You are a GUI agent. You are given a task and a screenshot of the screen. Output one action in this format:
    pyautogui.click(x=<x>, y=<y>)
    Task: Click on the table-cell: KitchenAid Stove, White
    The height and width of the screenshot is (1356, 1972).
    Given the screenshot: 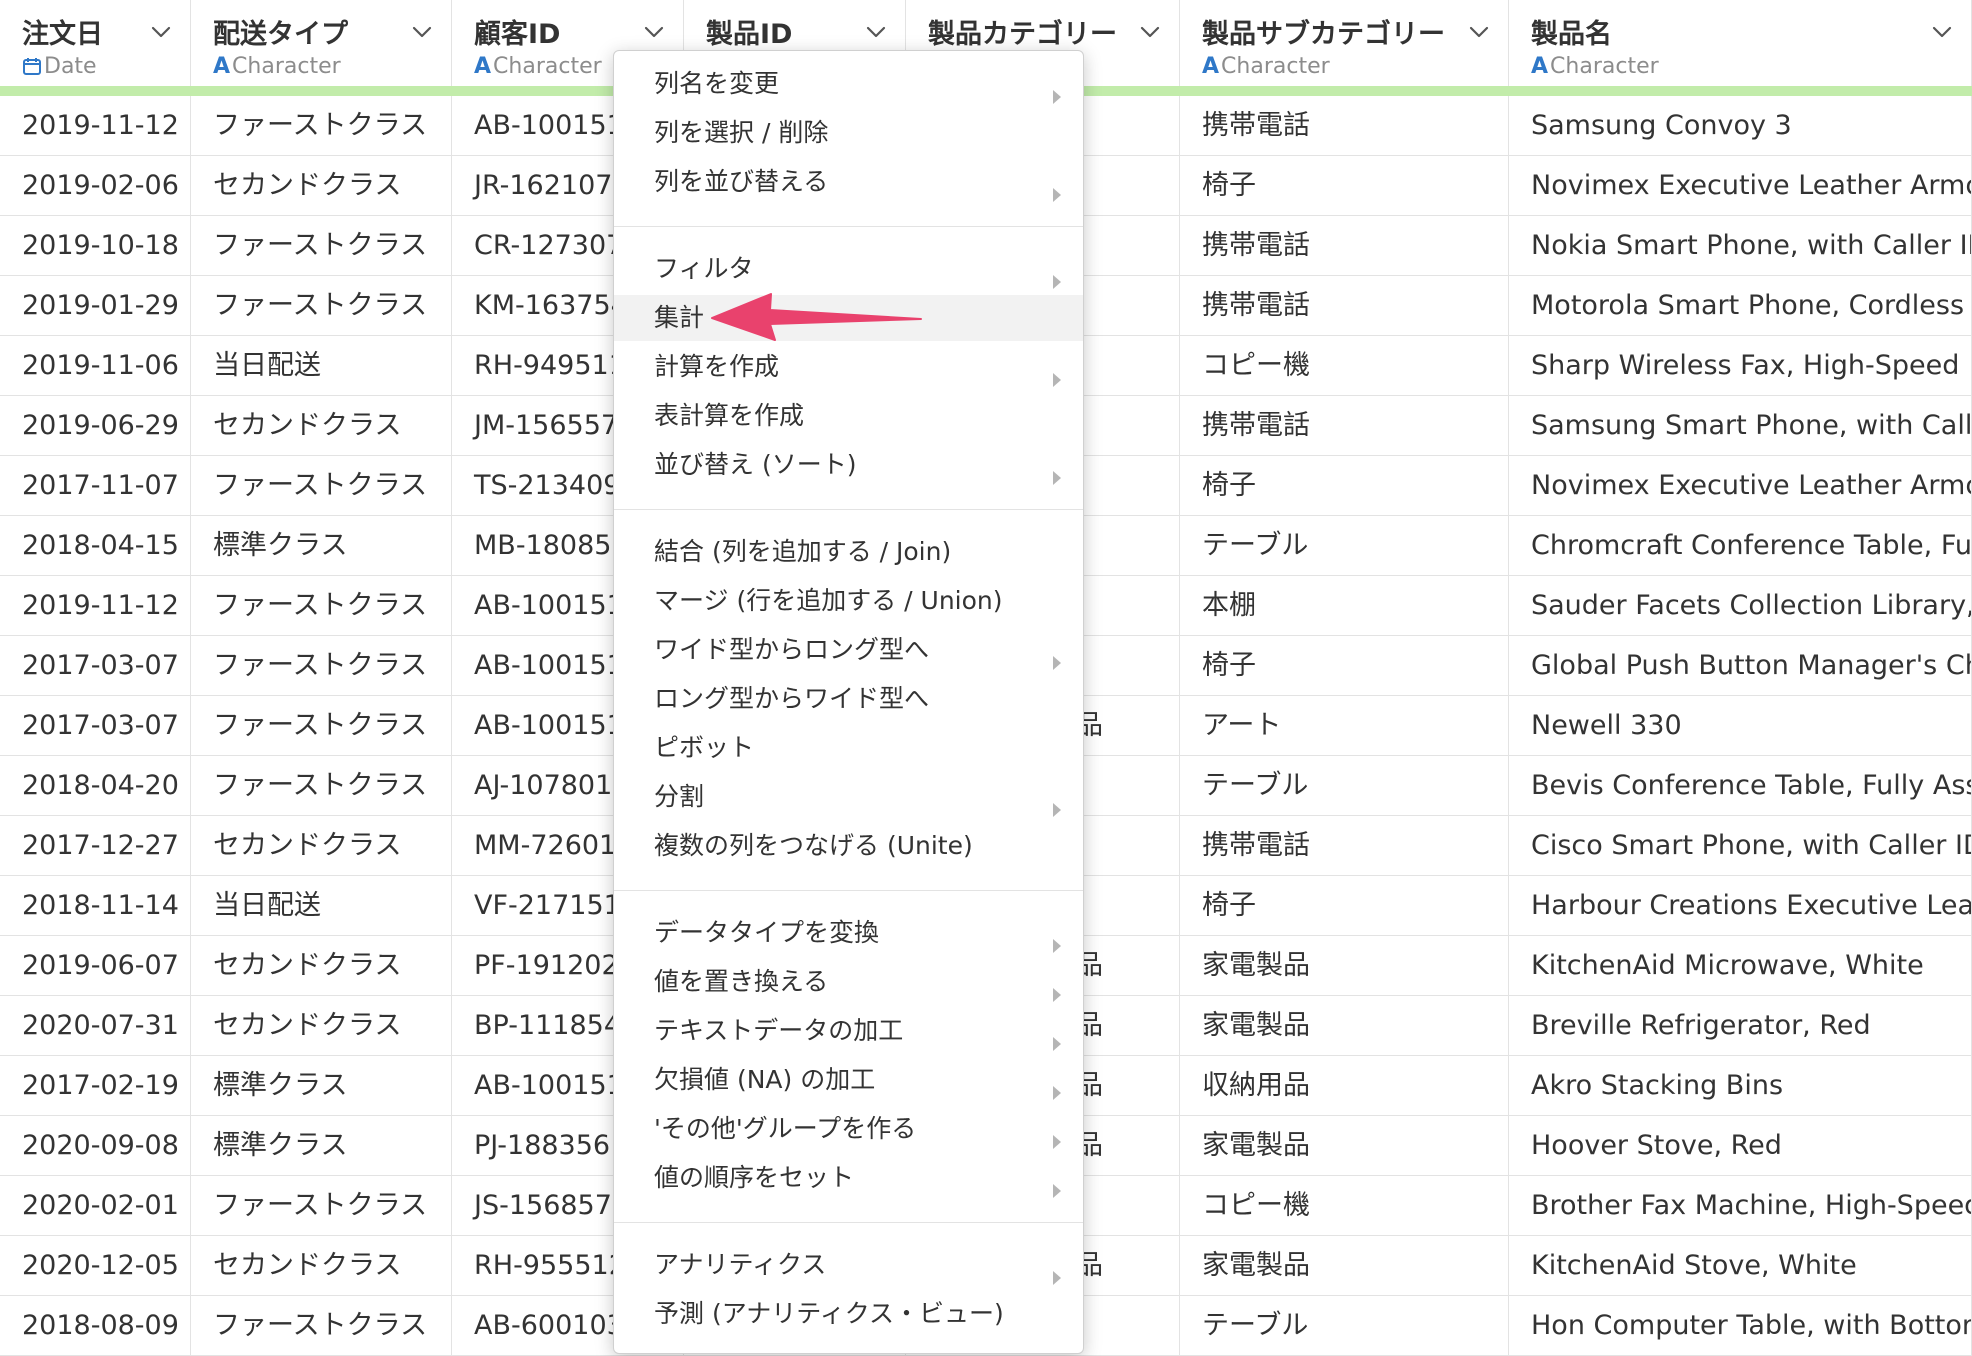 What is the action you would take?
    pyautogui.click(x=1740, y=1265)
    